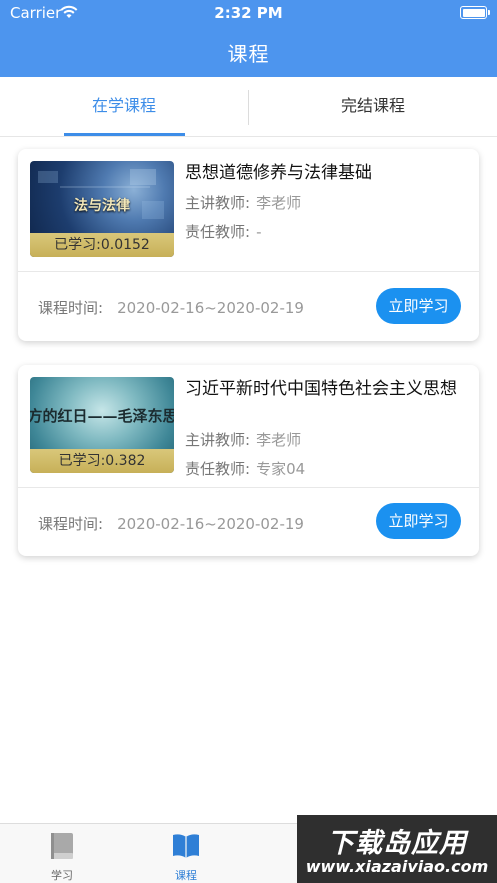 The width and height of the screenshot is (497, 883). Describe the element at coordinates (327, 389) in the screenshot. I see `course-title: 习近平新时代中国特色社会主义思想` at that location.